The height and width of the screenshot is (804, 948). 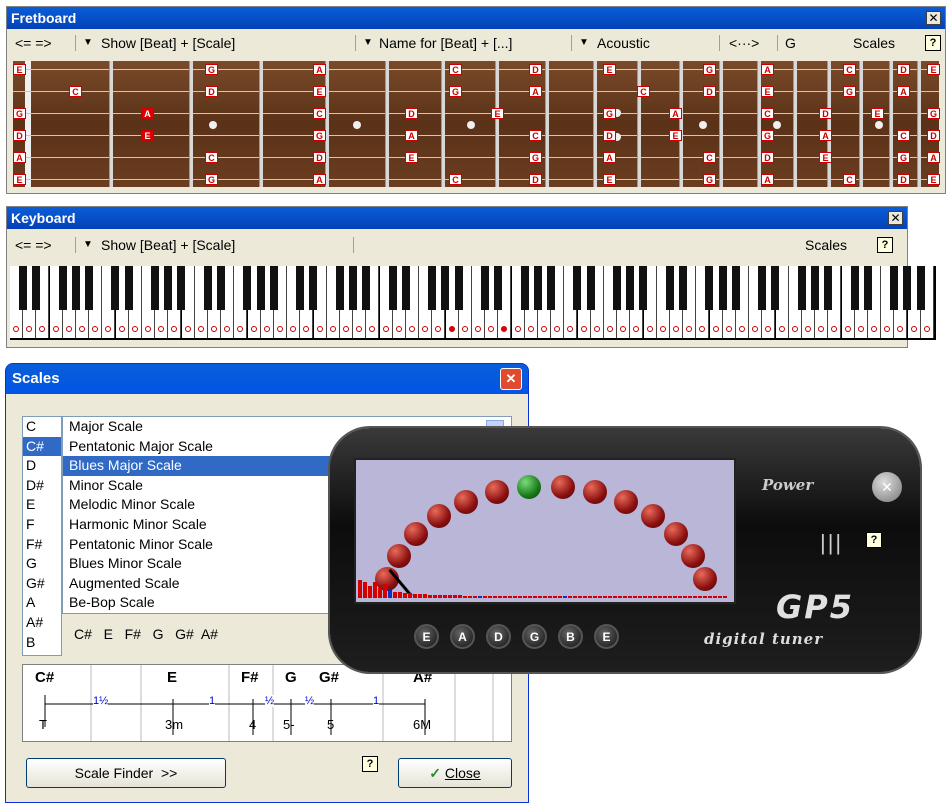 What do you see at coordinates (887, 487) in the screenshot?
I see `power-button: ✕` at bounding box center [887, 487].